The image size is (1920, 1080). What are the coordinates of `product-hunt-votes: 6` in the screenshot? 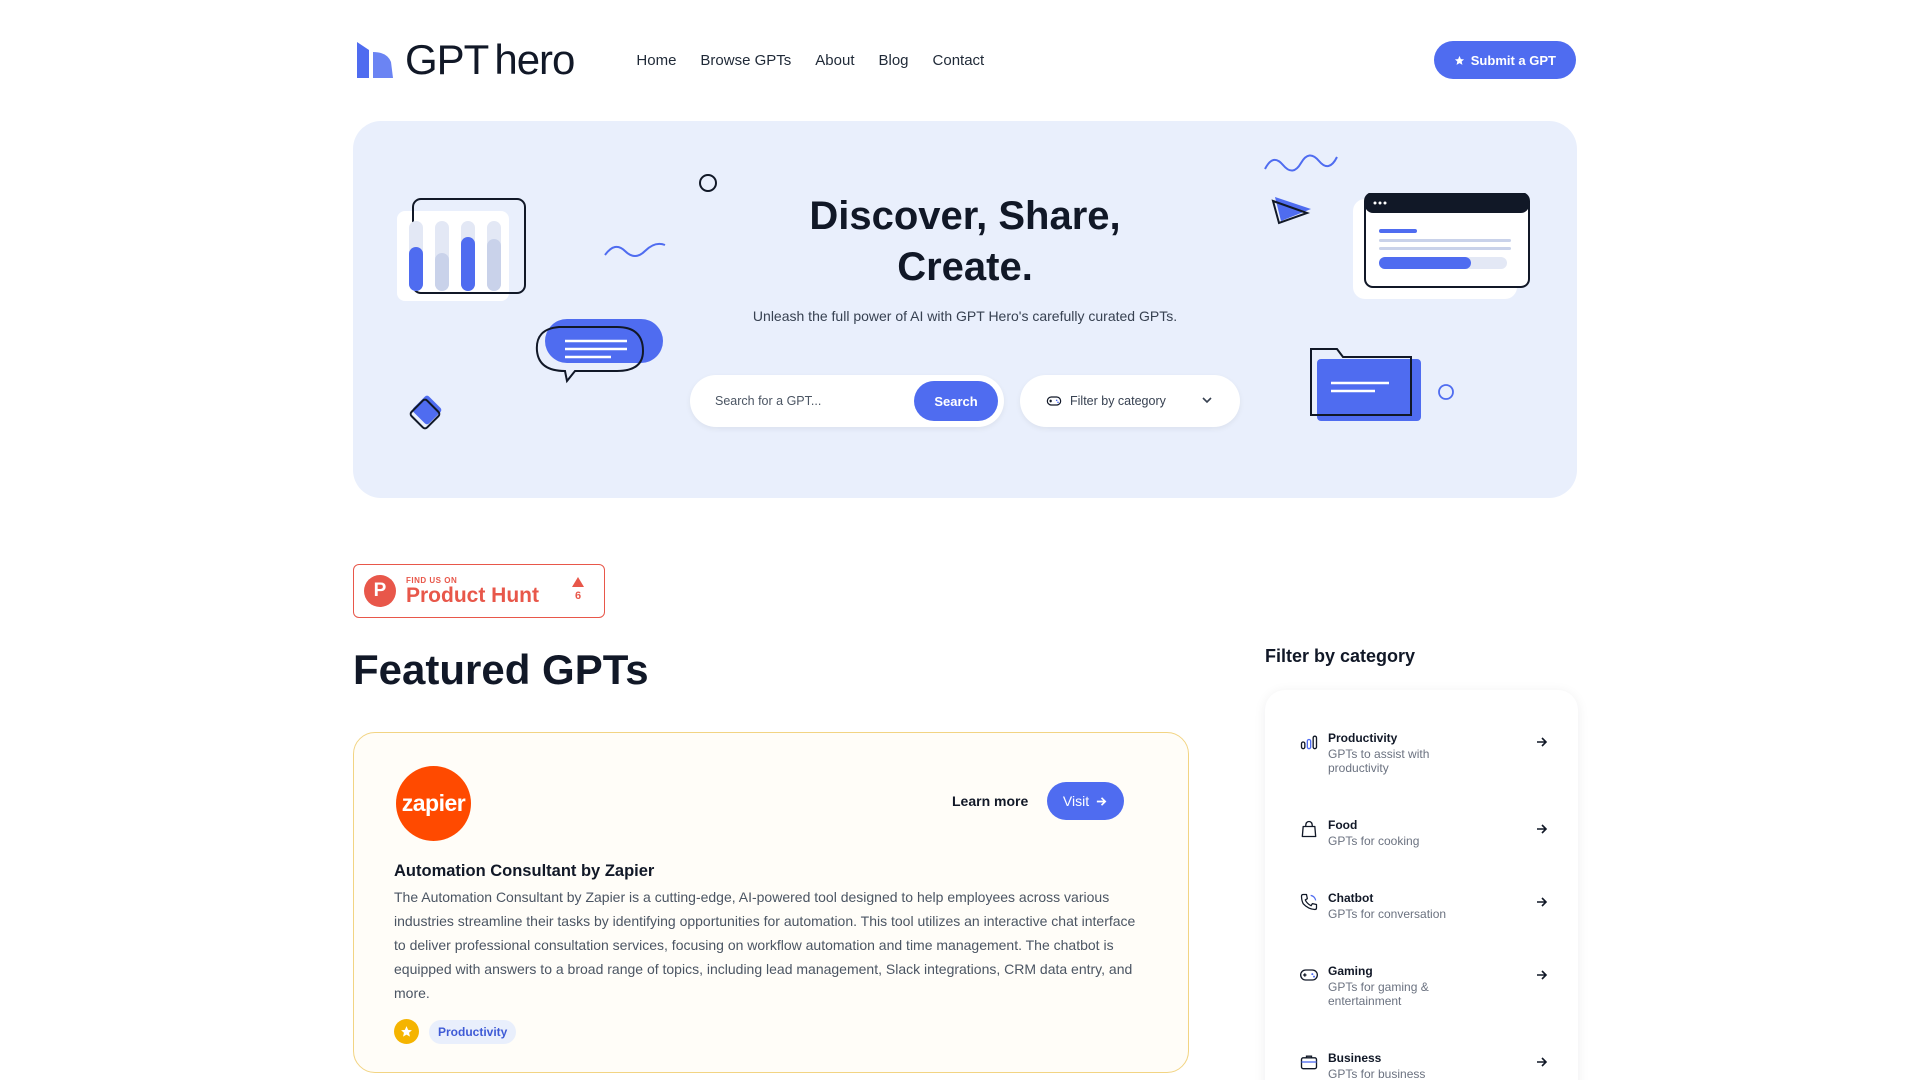 It's located at (578, 589).